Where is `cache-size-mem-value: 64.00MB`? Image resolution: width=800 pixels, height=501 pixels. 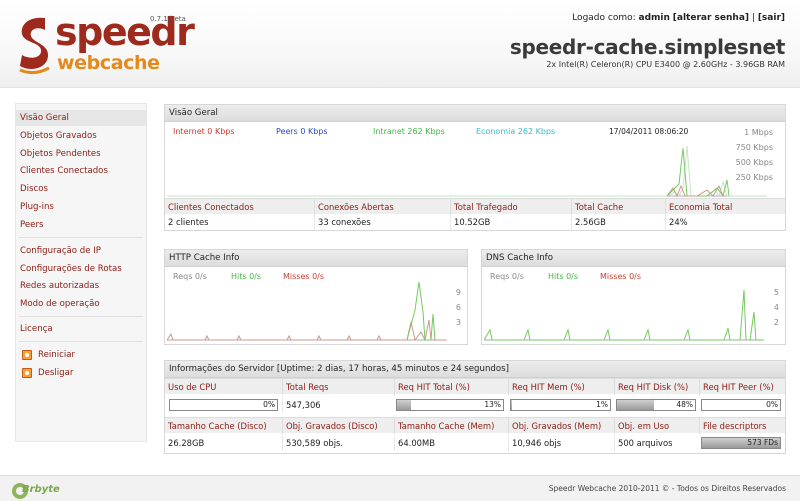 cache-size-mem-value: 64.00MB is located at coordinates (451, 443).